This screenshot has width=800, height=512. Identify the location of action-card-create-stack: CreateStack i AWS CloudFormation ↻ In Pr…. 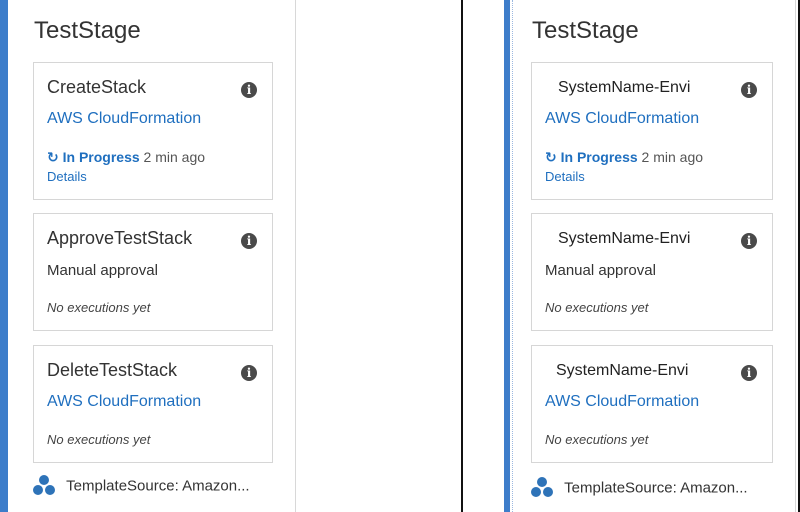
(153, 131).